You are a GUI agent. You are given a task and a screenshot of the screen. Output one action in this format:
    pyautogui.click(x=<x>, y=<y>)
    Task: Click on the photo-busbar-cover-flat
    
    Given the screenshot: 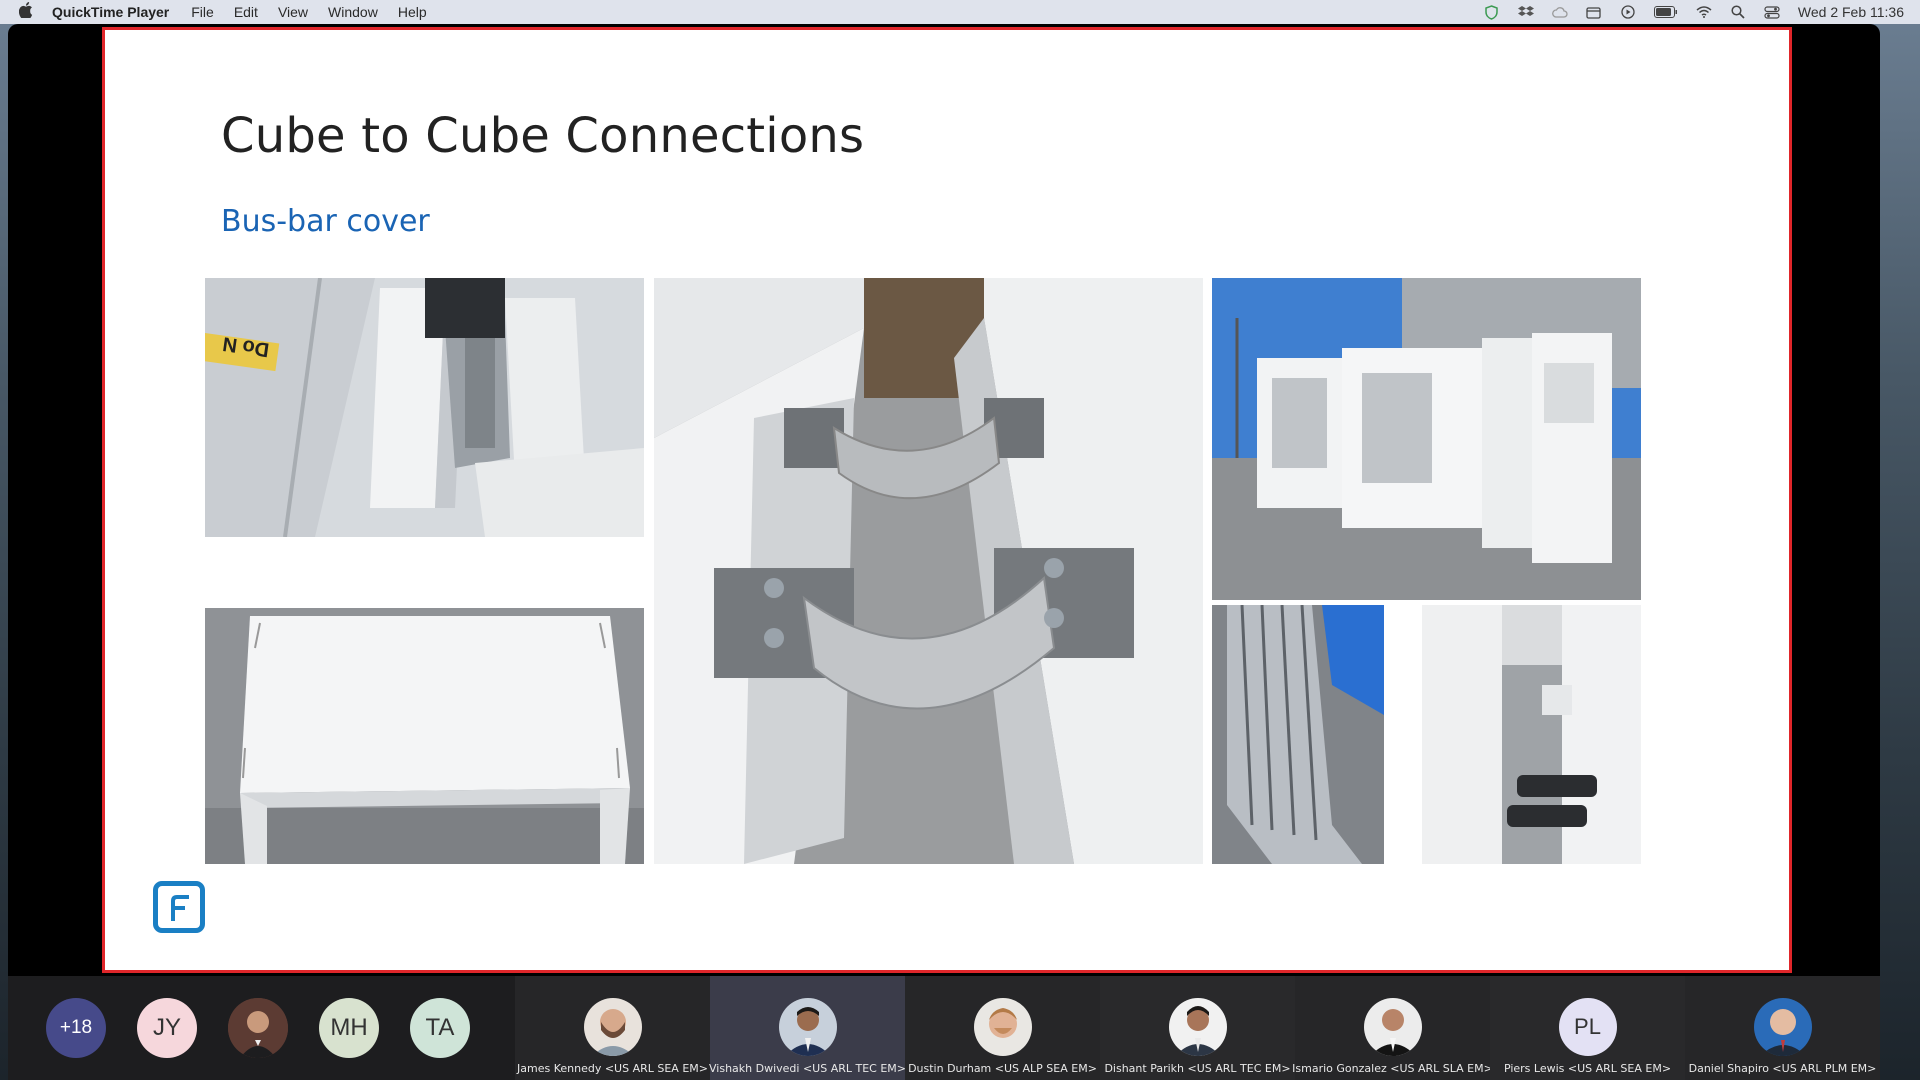 What is the action you would take?
    pyautogui.click(x=424, y=736)
    